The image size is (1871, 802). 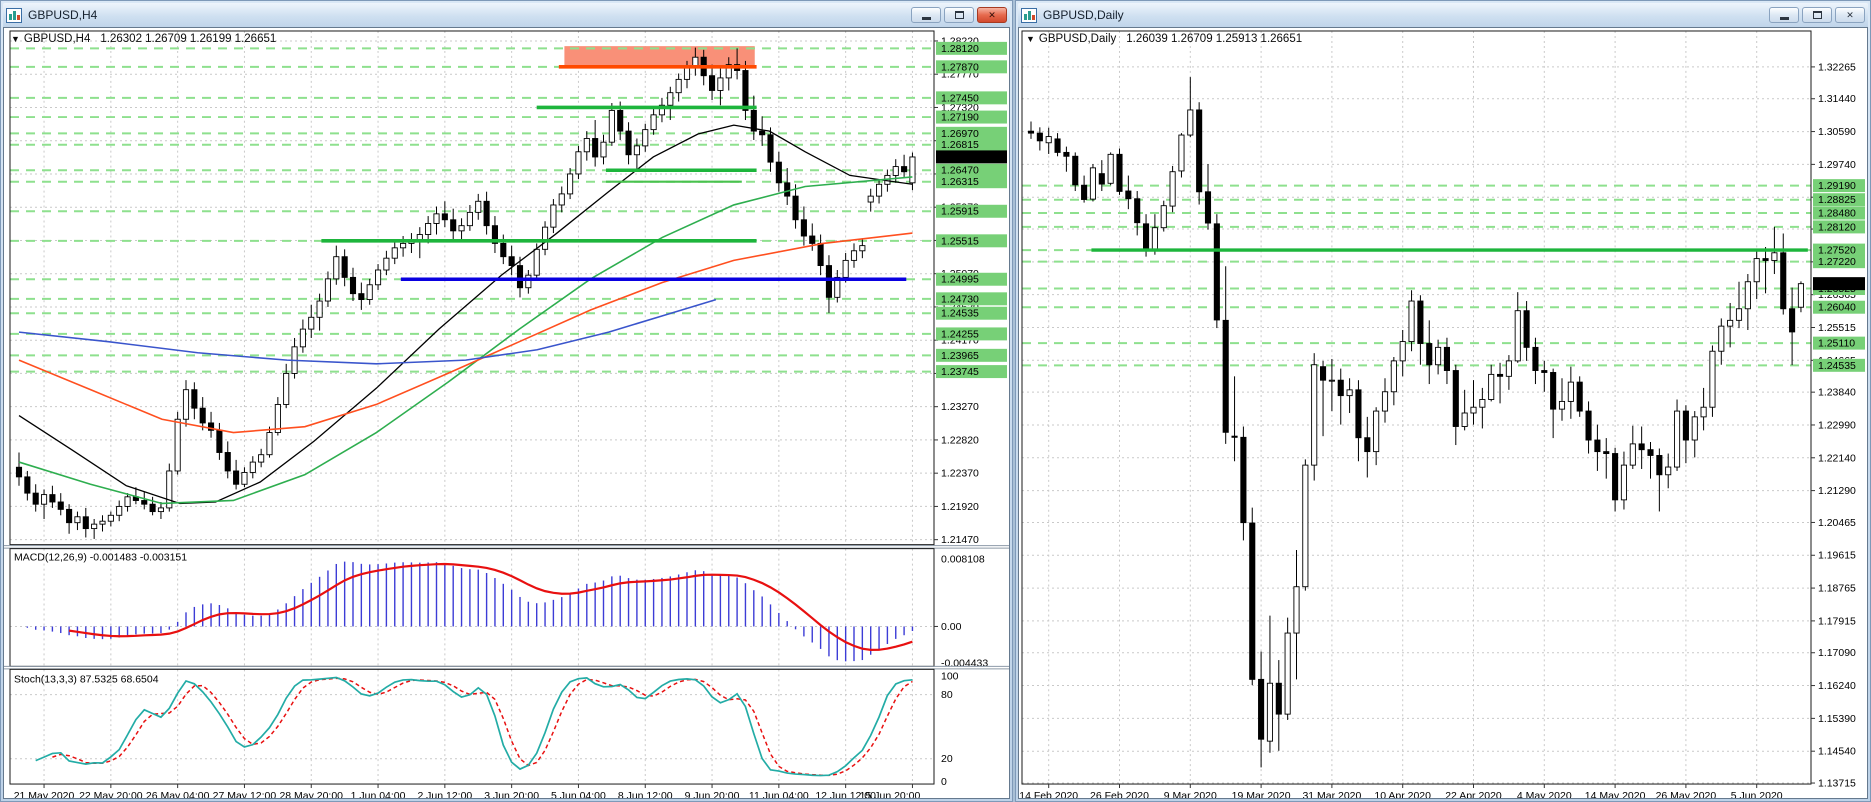 I want to click on svg-text: 1.22990, so click(x=1837, y=425).